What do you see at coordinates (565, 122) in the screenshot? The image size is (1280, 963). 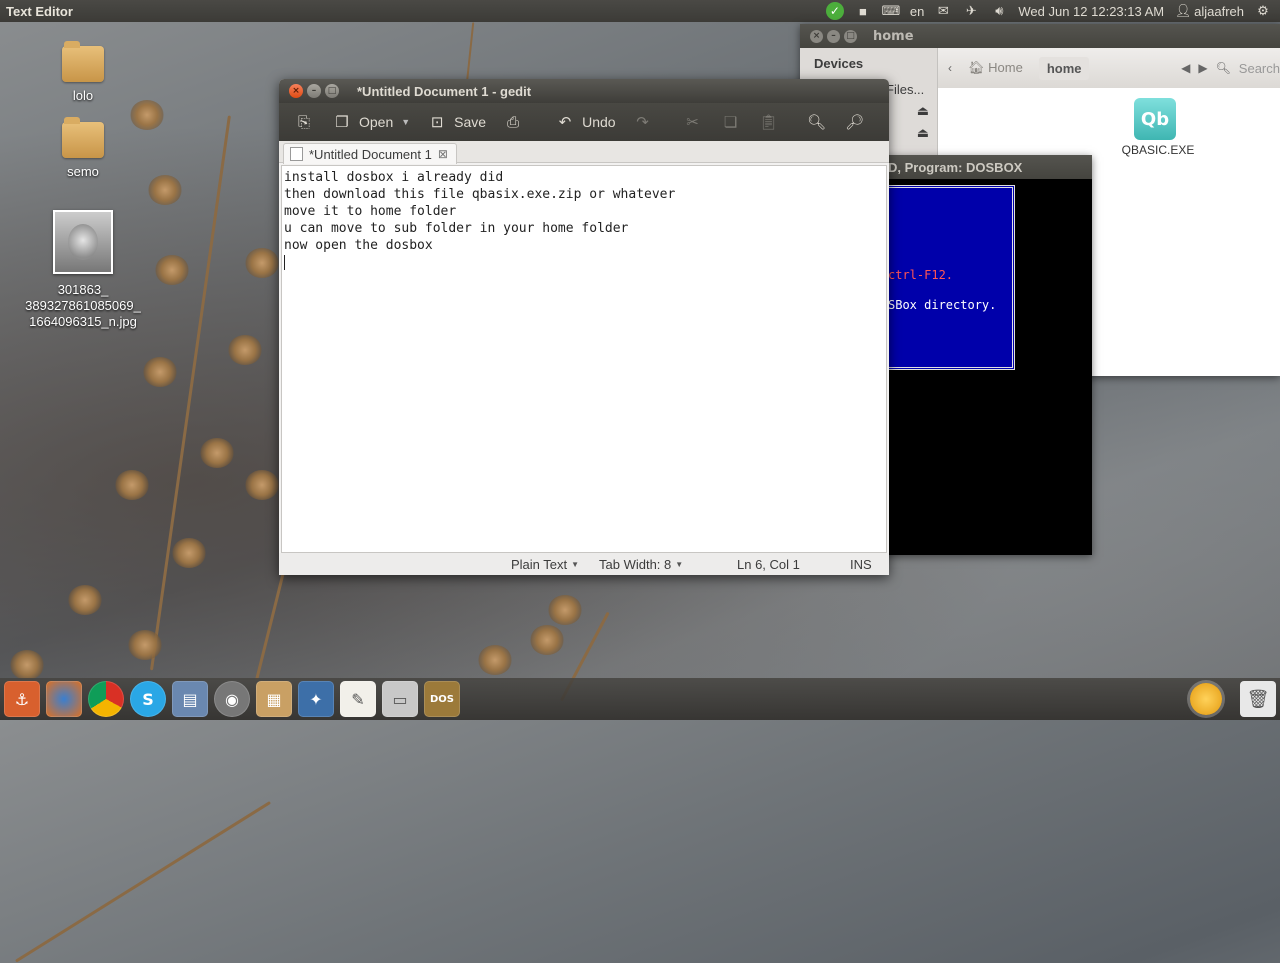 I see `undo-icon: ↶` at bounding box center [565, 122].